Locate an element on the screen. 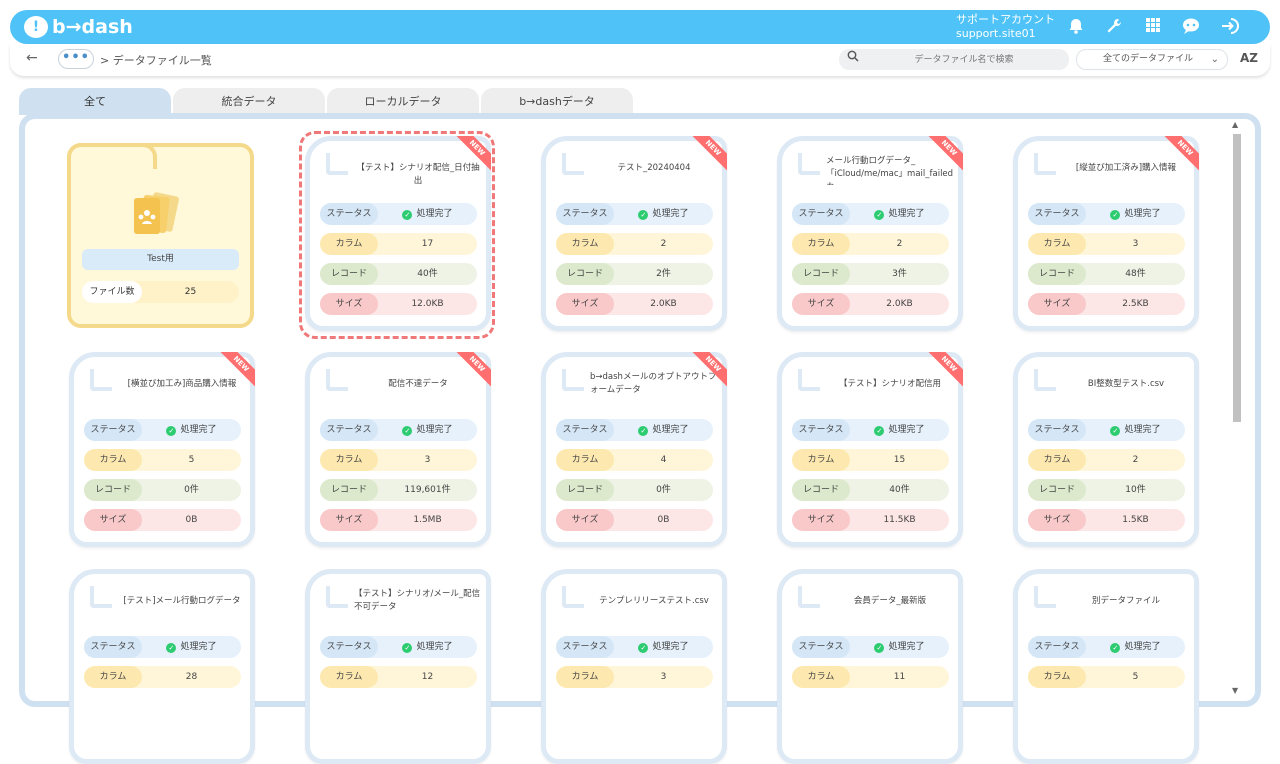 Image resolution: width=1280 pixels, height=764 pixels. folder-files-icon is located at coordinates (160, 214).